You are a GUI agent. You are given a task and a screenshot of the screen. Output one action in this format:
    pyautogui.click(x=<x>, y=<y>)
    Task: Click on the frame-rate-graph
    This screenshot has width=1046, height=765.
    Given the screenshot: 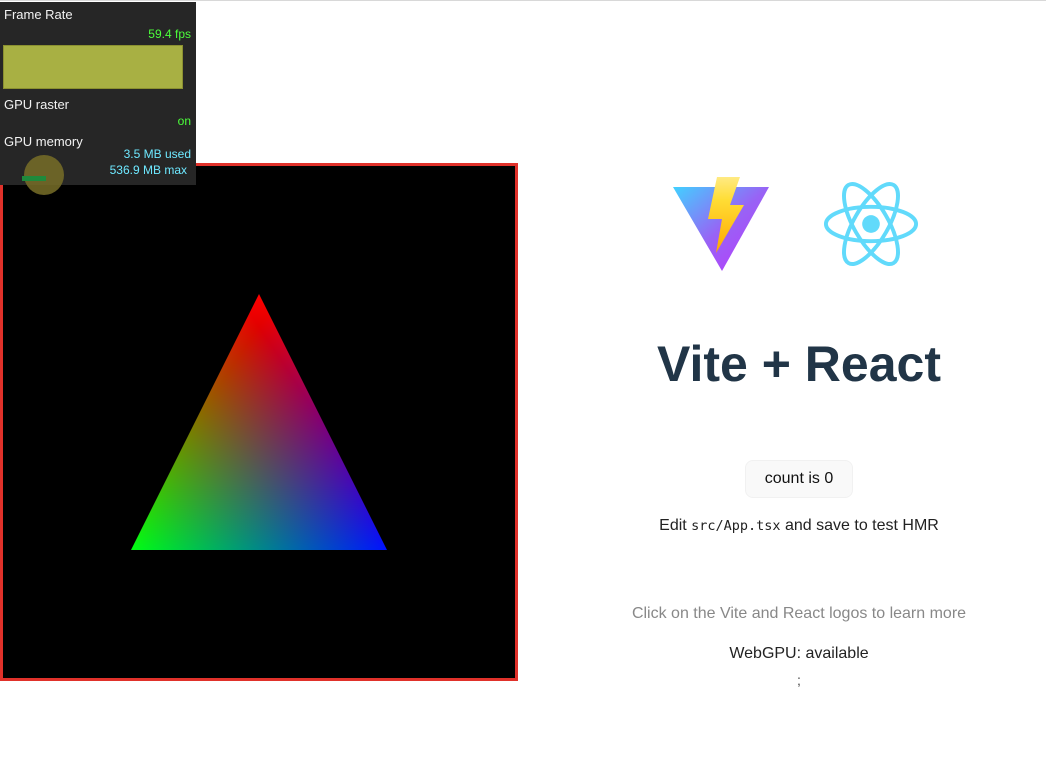 What is the action you would take?
    pyautogui.click(x=93, y=67)
    